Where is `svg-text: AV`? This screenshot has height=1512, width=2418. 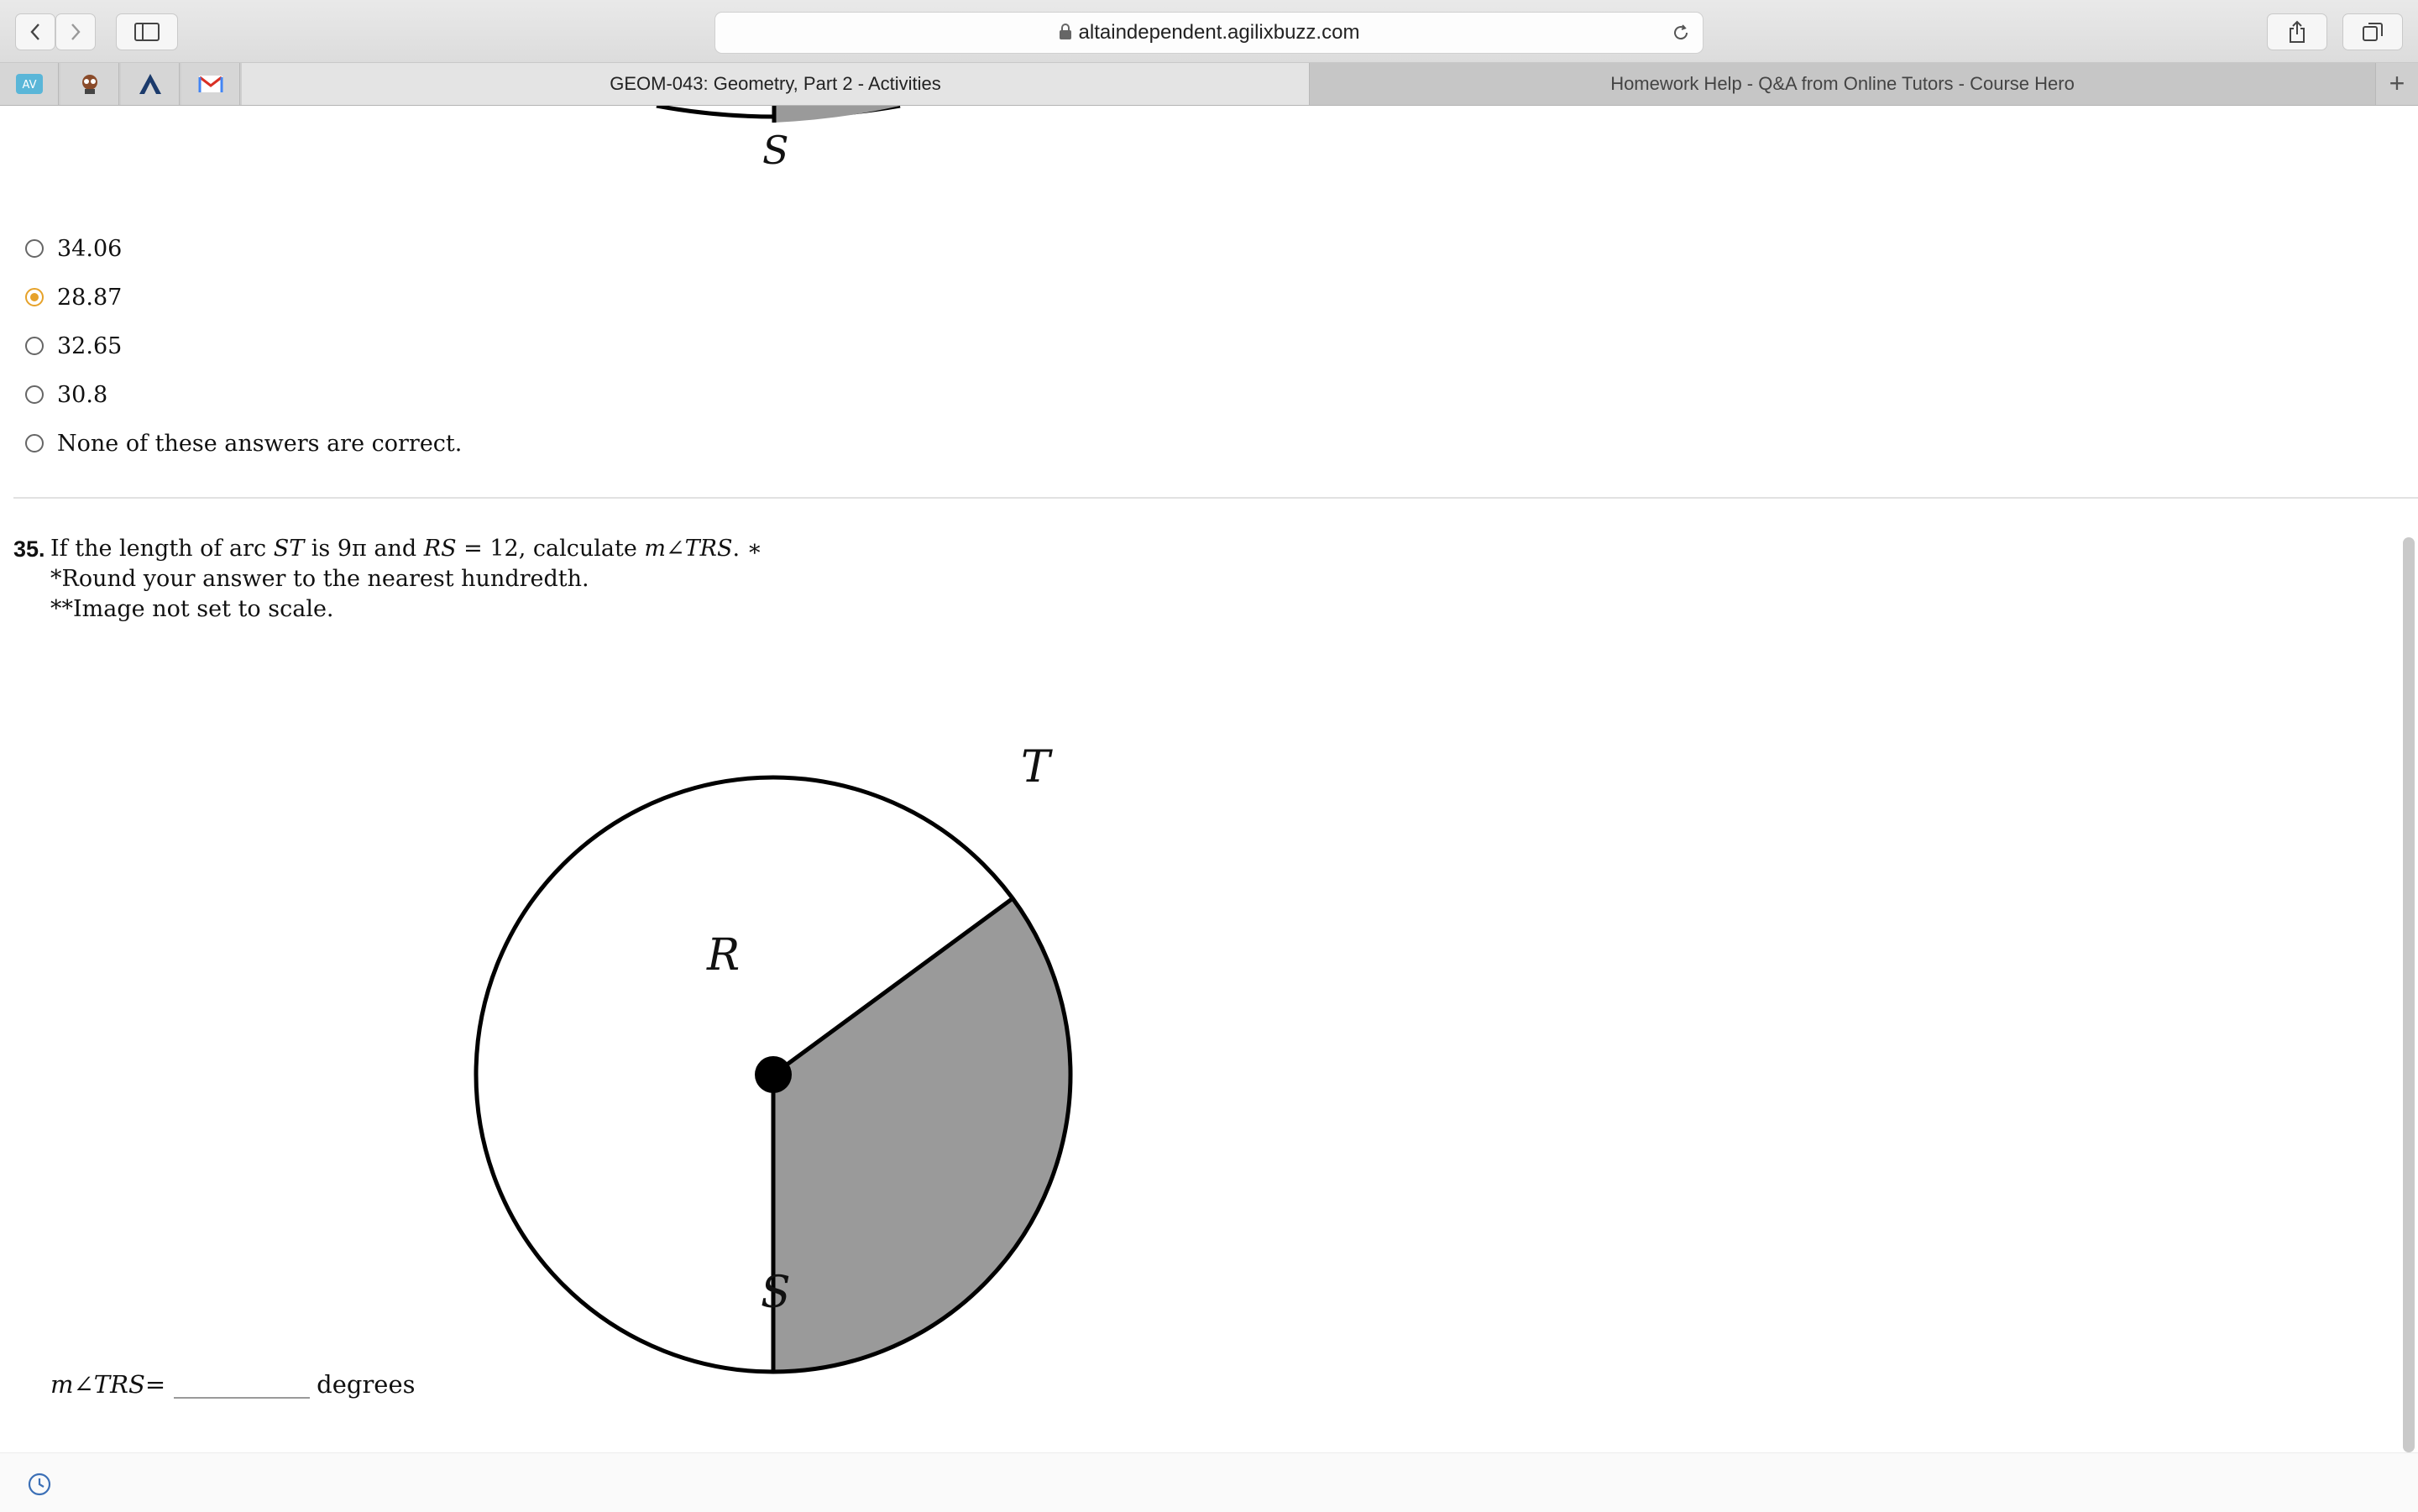 svg-text: AV is located at coordinates (29, 85).